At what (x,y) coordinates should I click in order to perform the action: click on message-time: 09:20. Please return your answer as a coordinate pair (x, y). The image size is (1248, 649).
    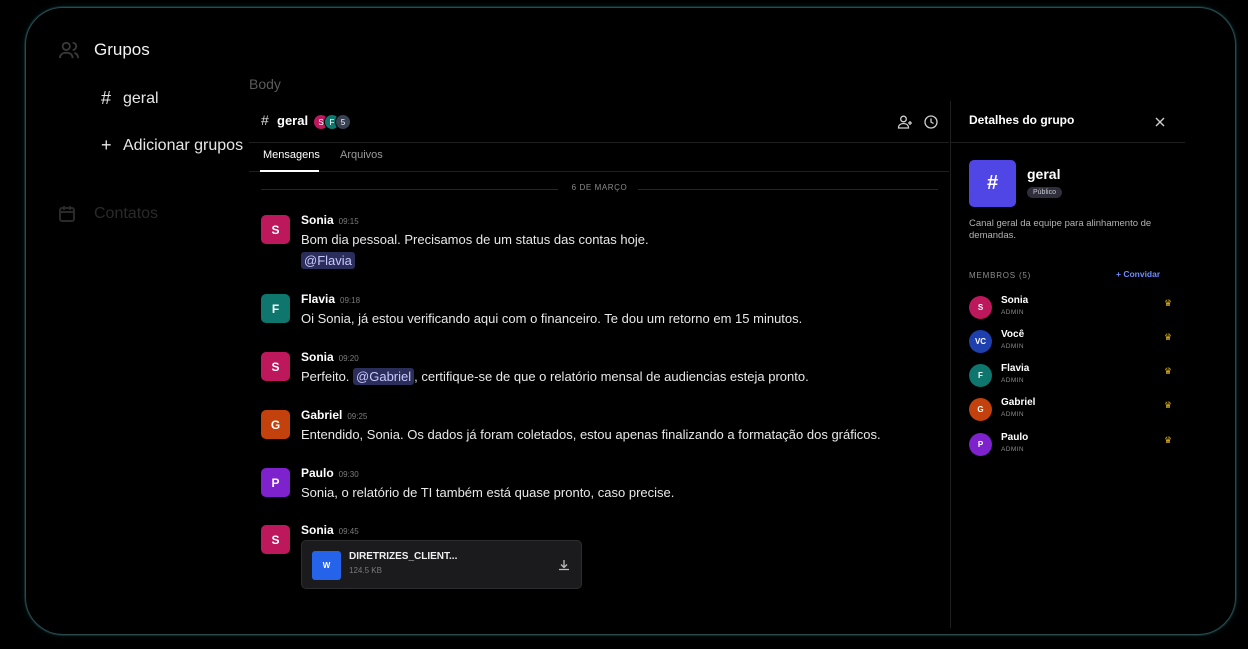
    Looking at the image, I should click on (348, 358).